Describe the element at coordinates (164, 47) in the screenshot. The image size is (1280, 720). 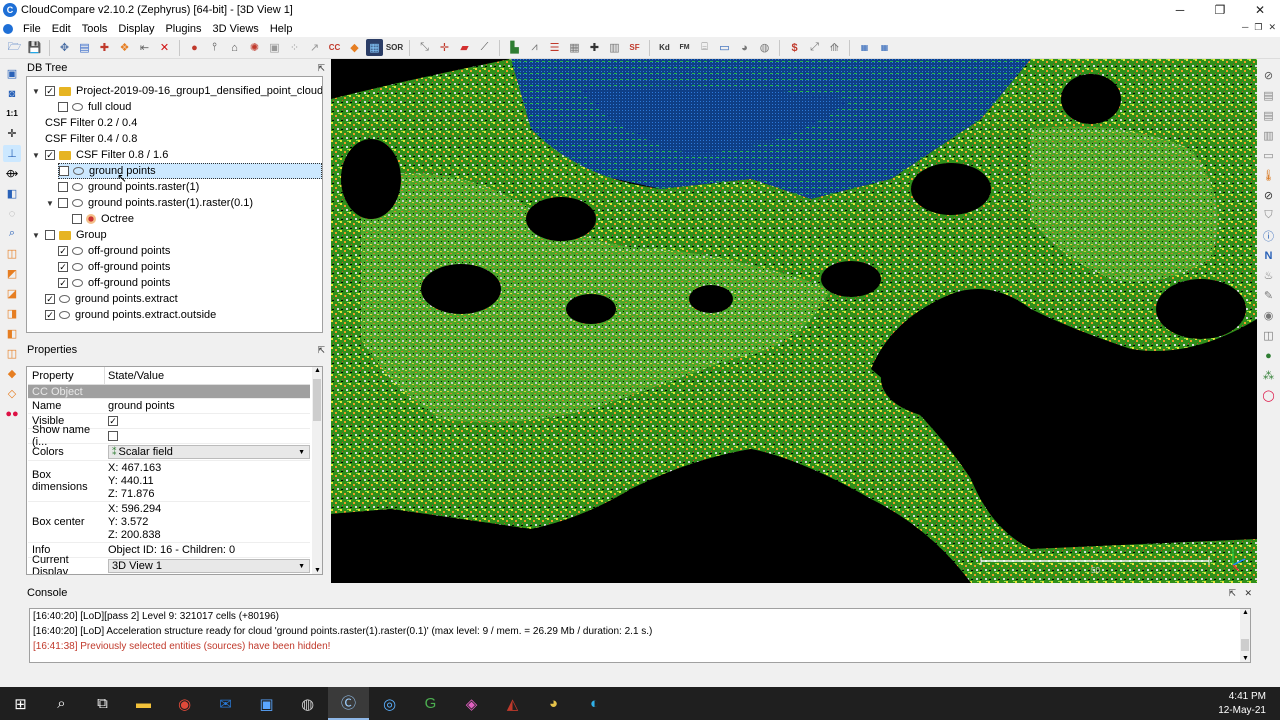
I see `delete-icon: ✕` at that location.